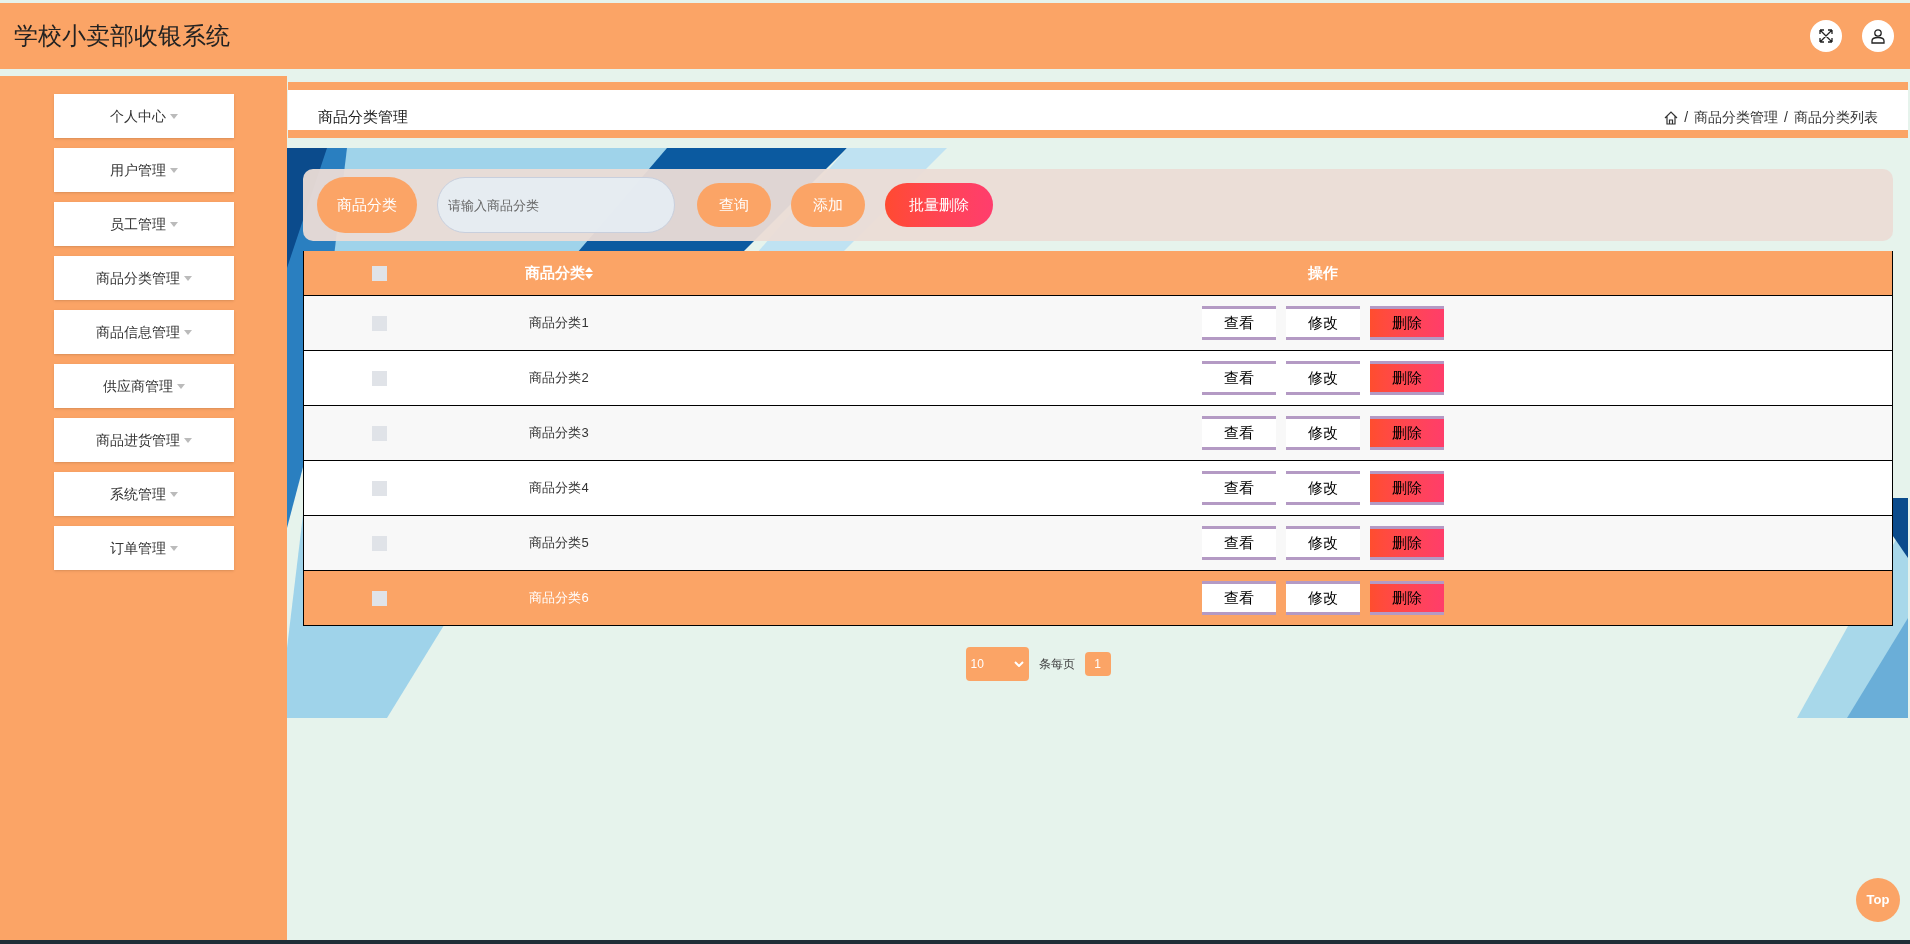 The width and height of the screenshot is (1910, 944). Describe the element at coordinates (556, 205) in the screenshot. I see `search-field: 请输入商品分类` at that location.